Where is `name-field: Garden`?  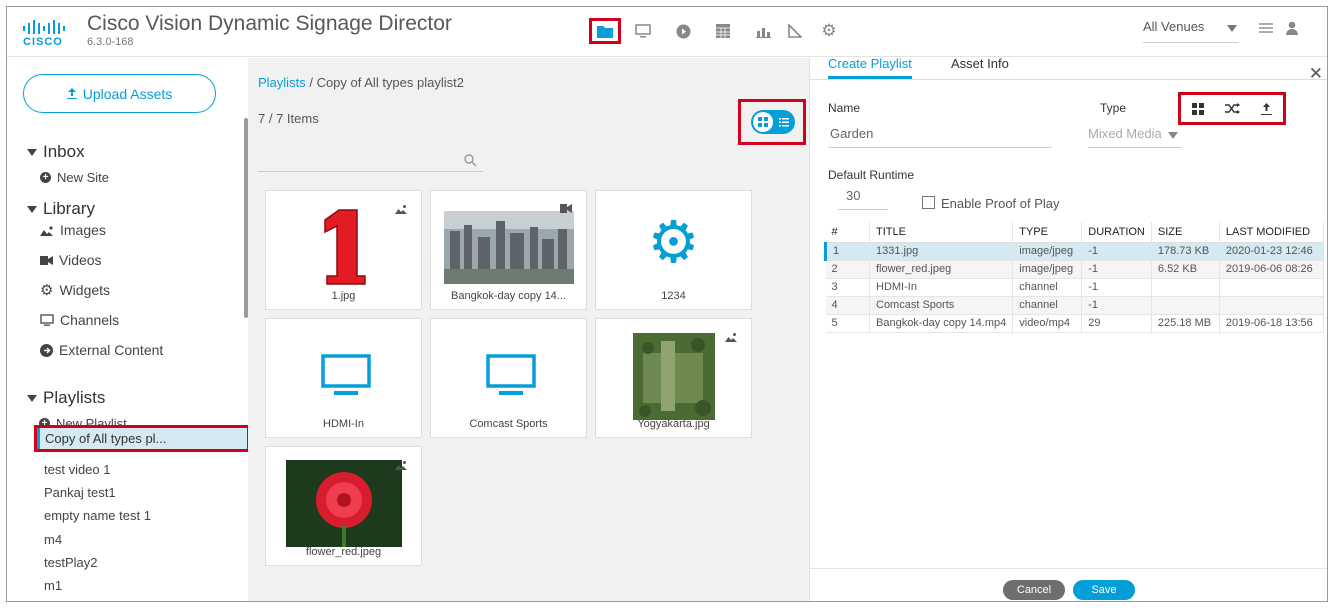
name-field: Garden is located at coordinates (940, 137).